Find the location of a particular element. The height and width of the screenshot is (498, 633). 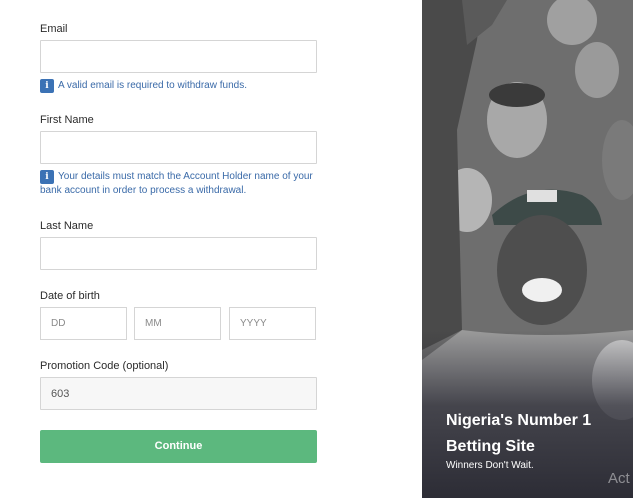

first-name-label: First Name is located at coordinates (67, 120).